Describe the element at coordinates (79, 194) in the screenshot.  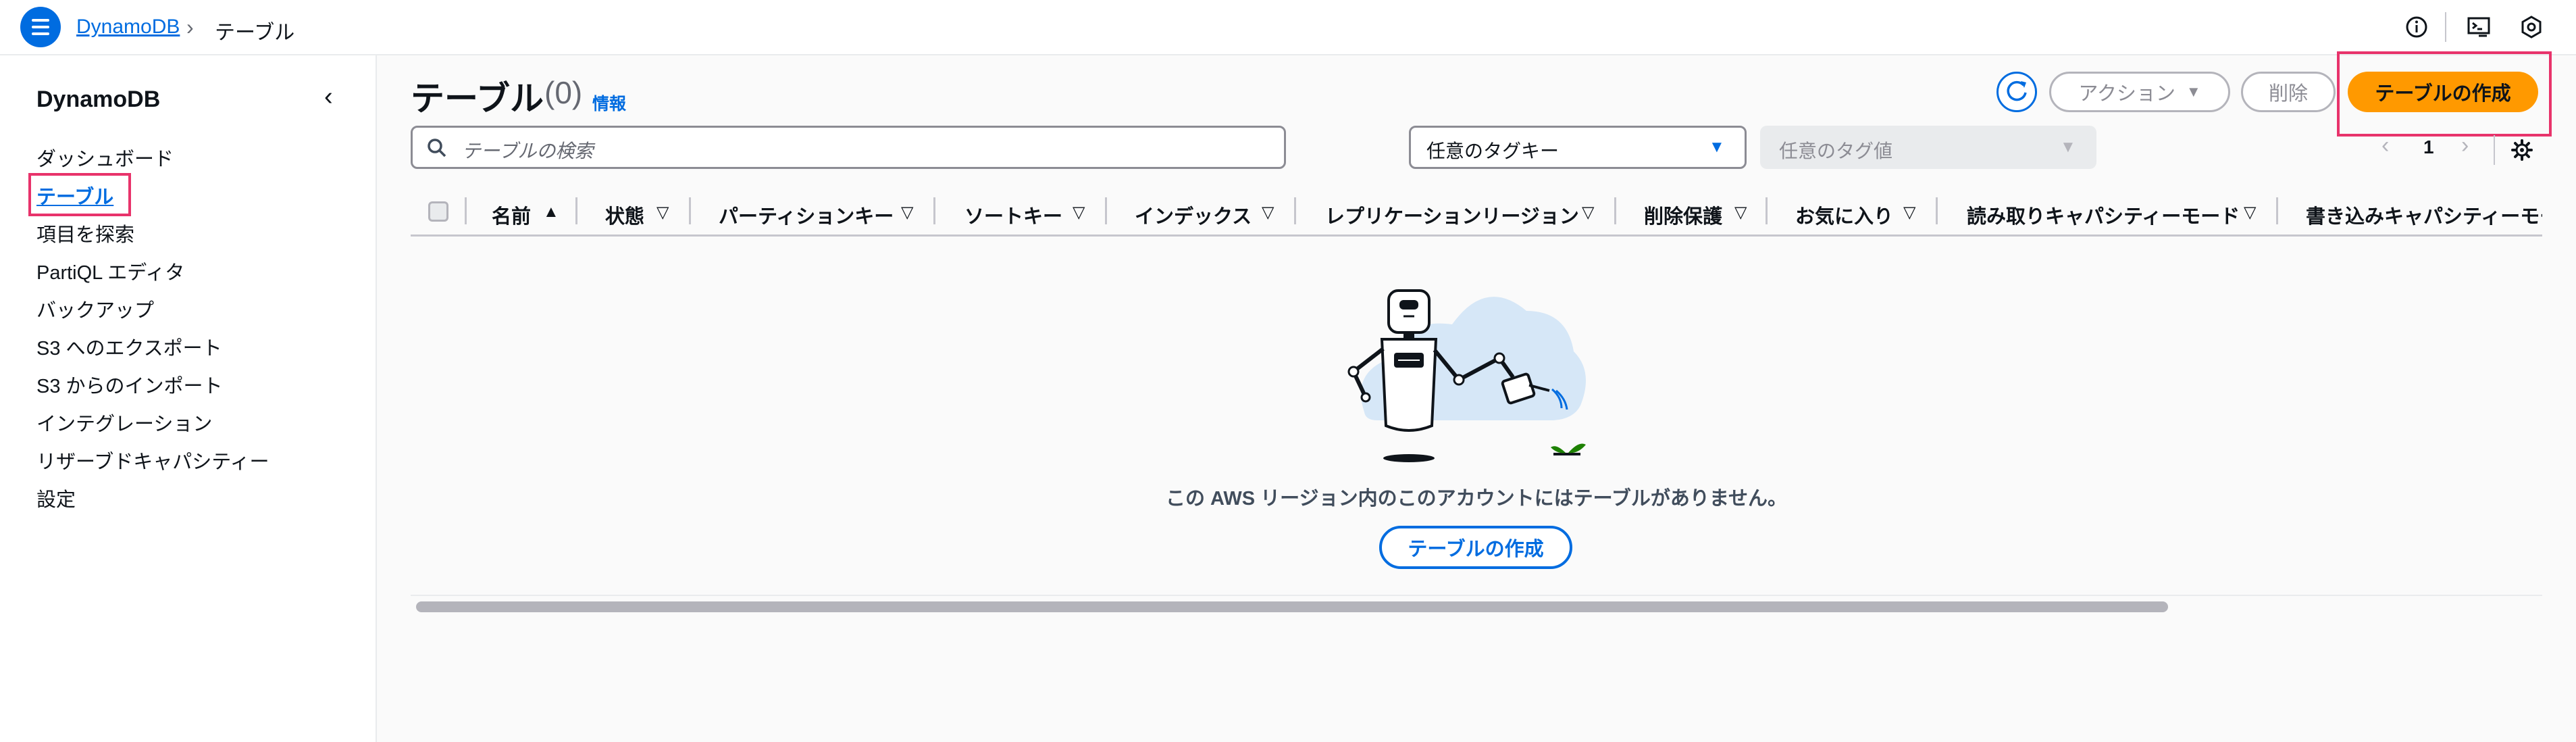
I see `highlight-box-tables` at that location.